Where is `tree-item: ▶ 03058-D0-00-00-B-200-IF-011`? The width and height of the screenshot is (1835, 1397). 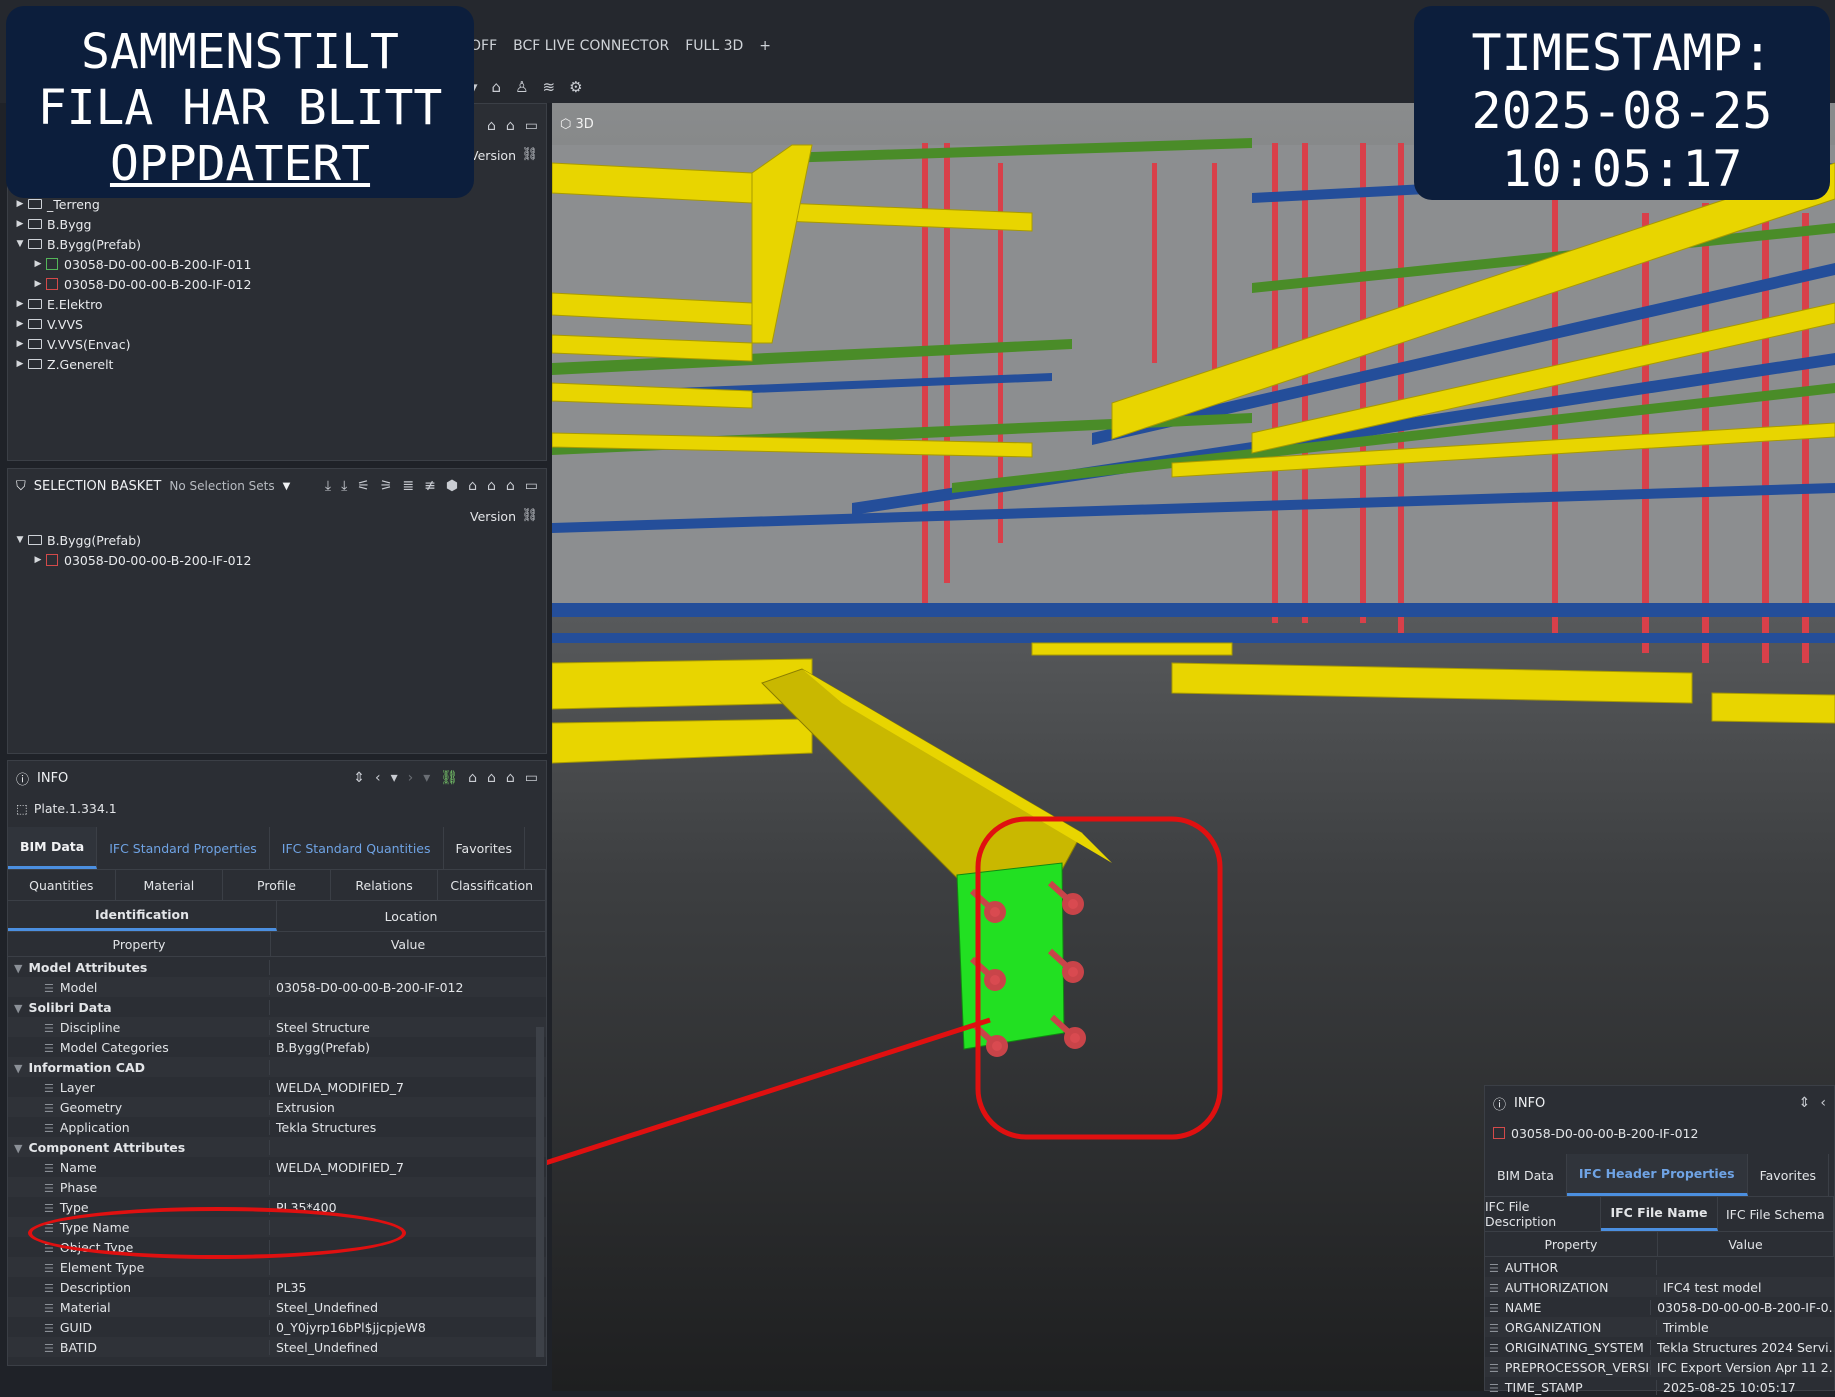
tree-item: ▶ 03058-D0-00-00-B-200-IF-011 is located at coordinates (277, 264).